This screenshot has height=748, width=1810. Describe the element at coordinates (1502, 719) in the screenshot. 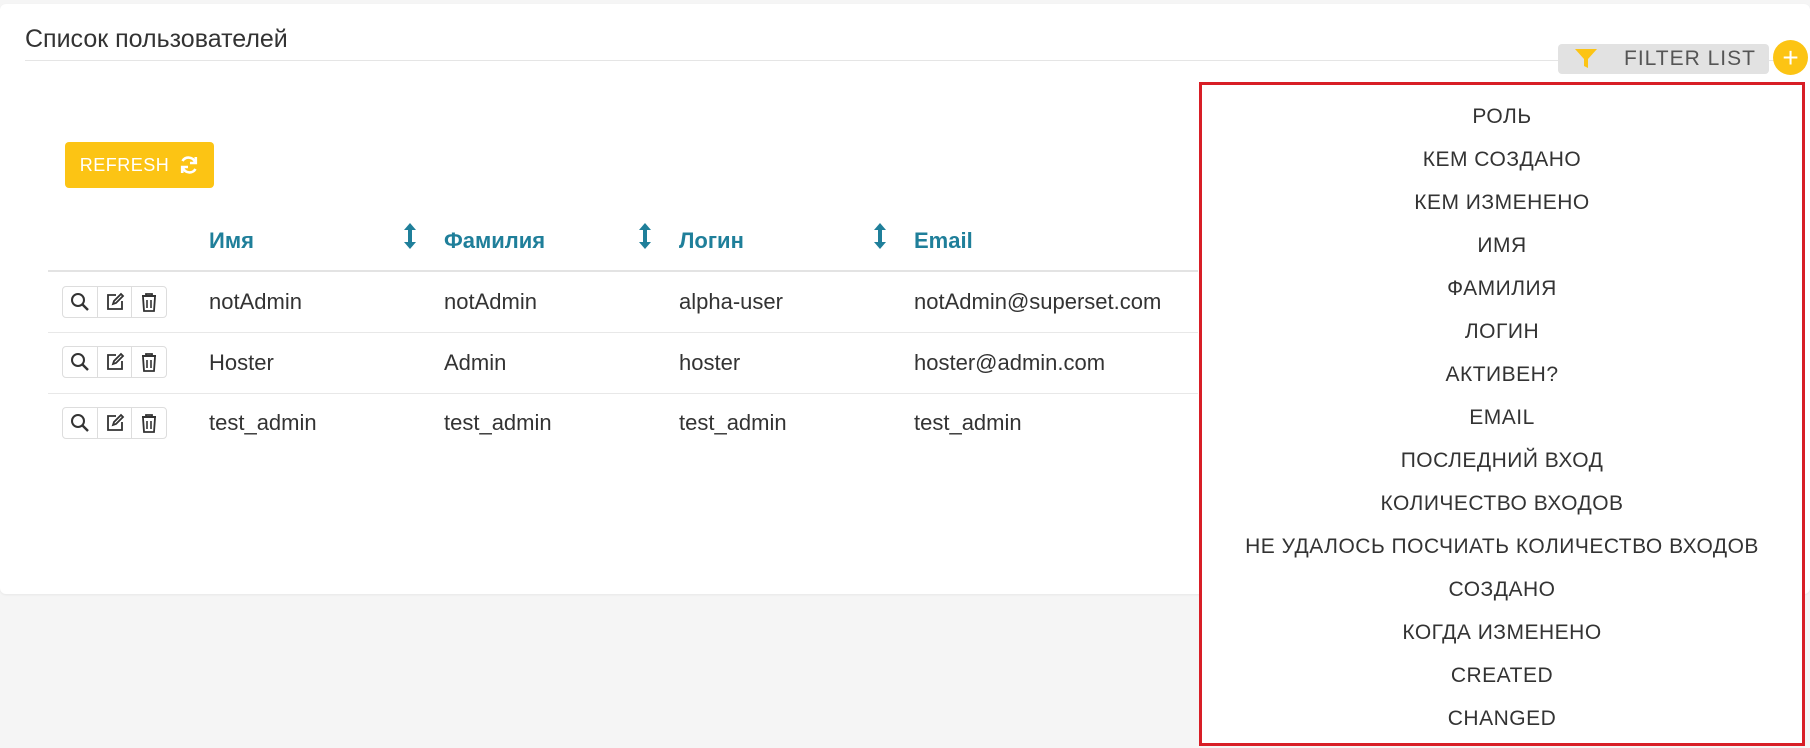

I see `filter-option-changed-en: CHANGED` at that location.